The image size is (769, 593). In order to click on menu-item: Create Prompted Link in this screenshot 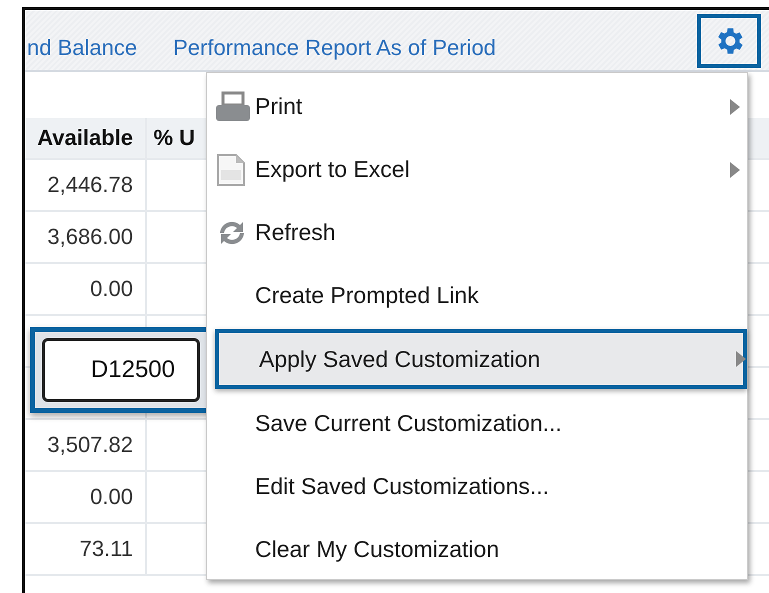, I will do `click(477, 295)`.